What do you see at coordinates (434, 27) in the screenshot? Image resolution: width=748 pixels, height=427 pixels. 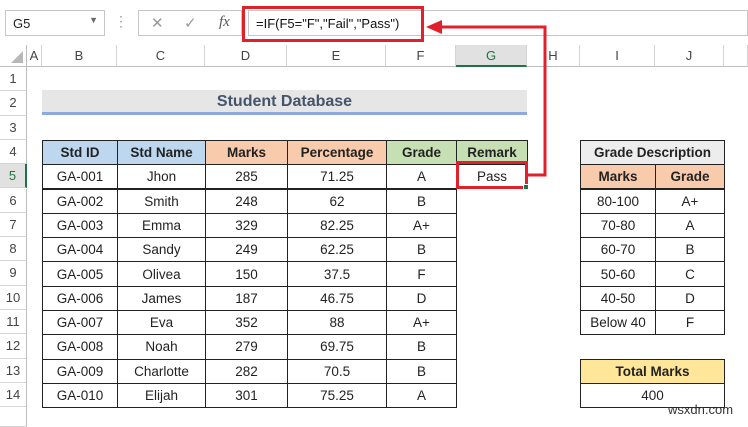 I see `arrowhead-icon` at bounding box center [434, 27].